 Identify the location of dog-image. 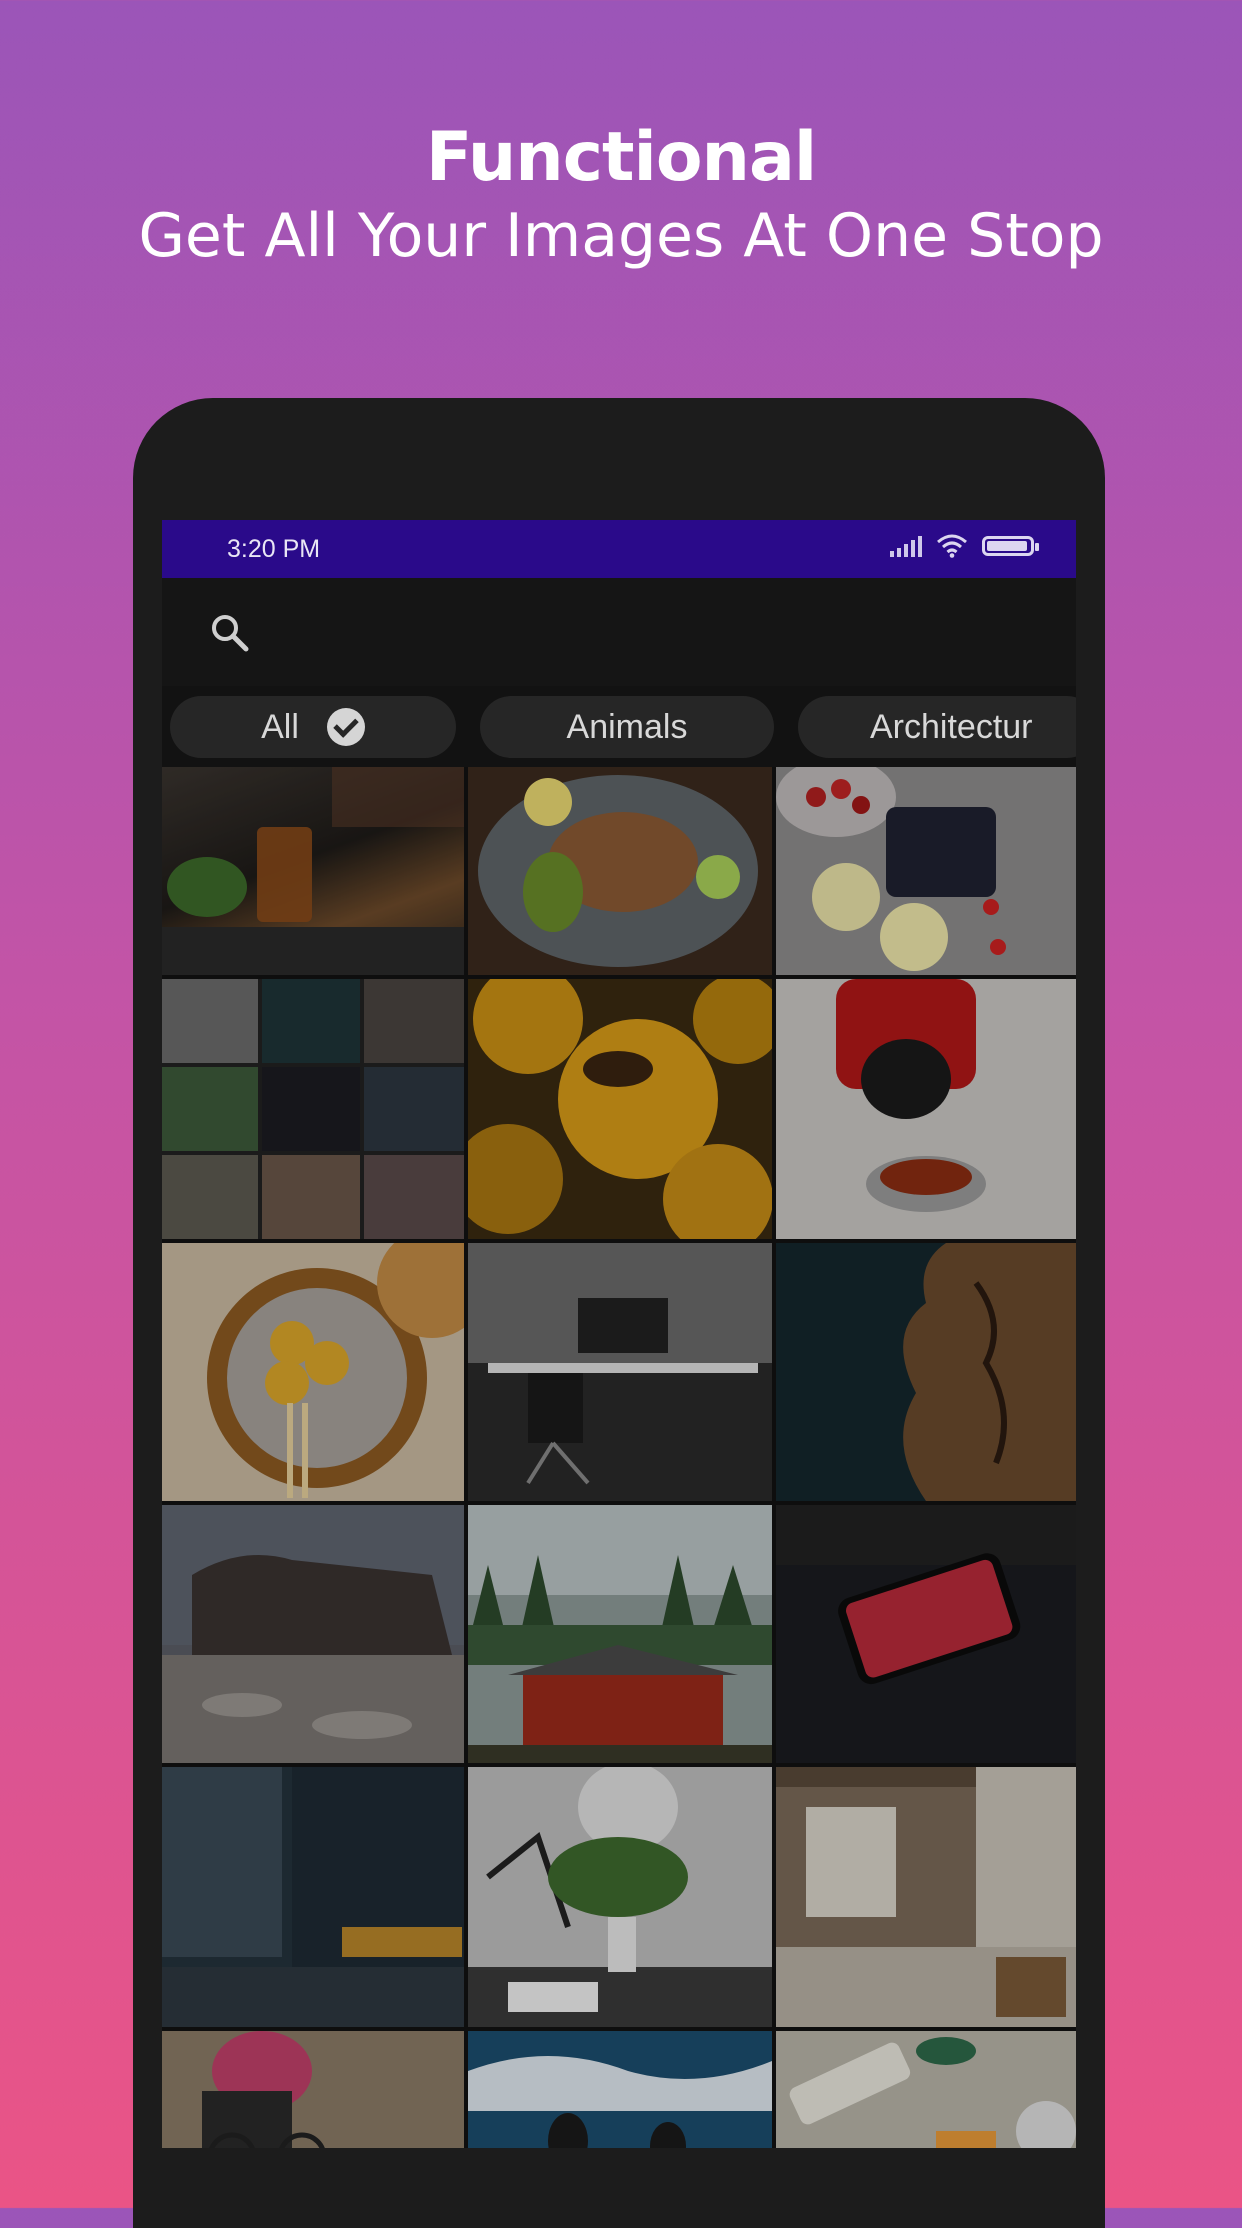
(911, 1095).